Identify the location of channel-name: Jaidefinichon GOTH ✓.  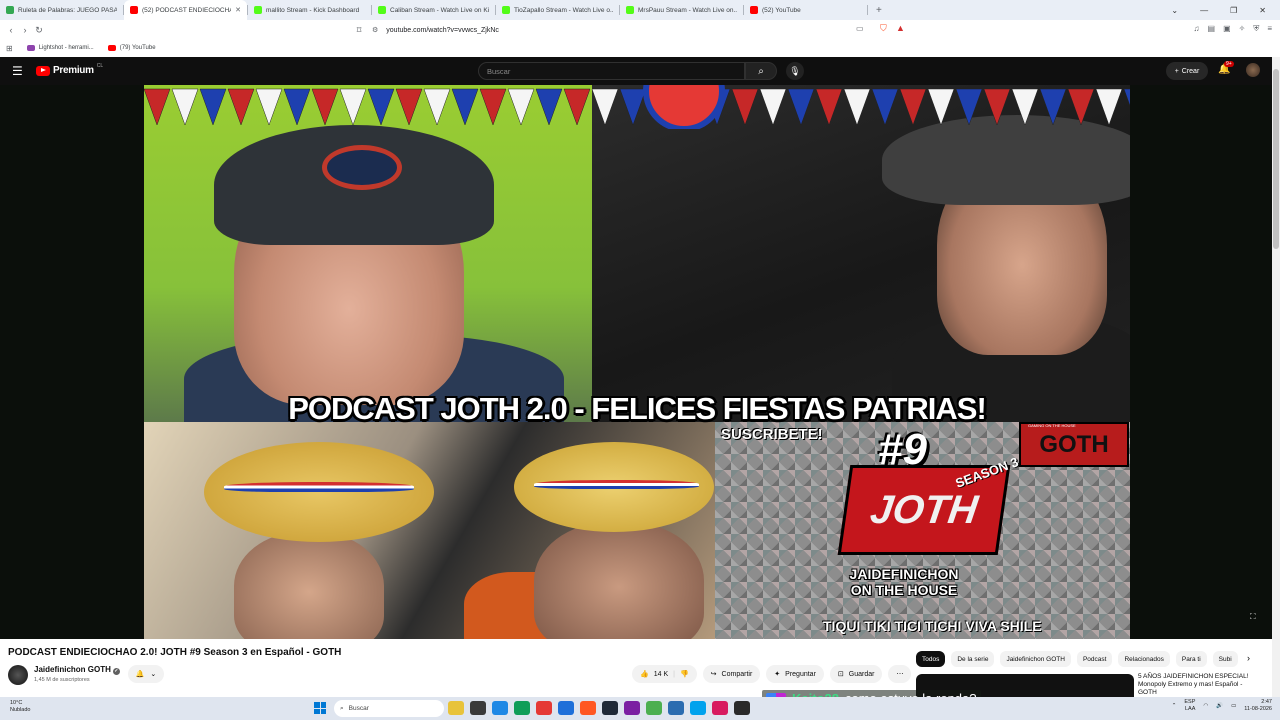
(77, 670).